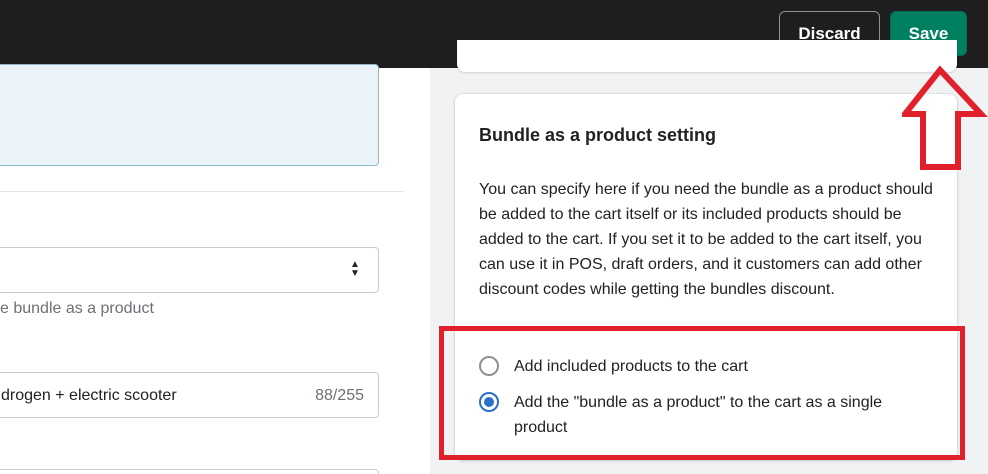  What do you see at coordinates (598, 135) in the screenshot?
I see `card-title: Bundle as a product setting` at bounding box center [598, 135].